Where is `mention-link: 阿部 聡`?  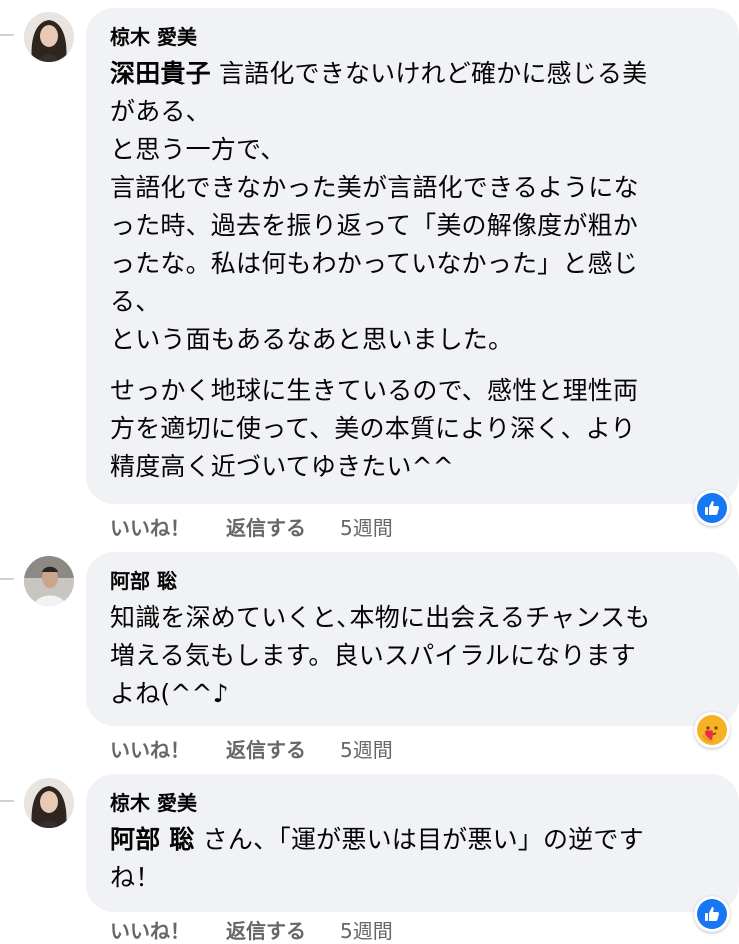 mention-link: 阿部 聡 is located at coordinates (152, 839).